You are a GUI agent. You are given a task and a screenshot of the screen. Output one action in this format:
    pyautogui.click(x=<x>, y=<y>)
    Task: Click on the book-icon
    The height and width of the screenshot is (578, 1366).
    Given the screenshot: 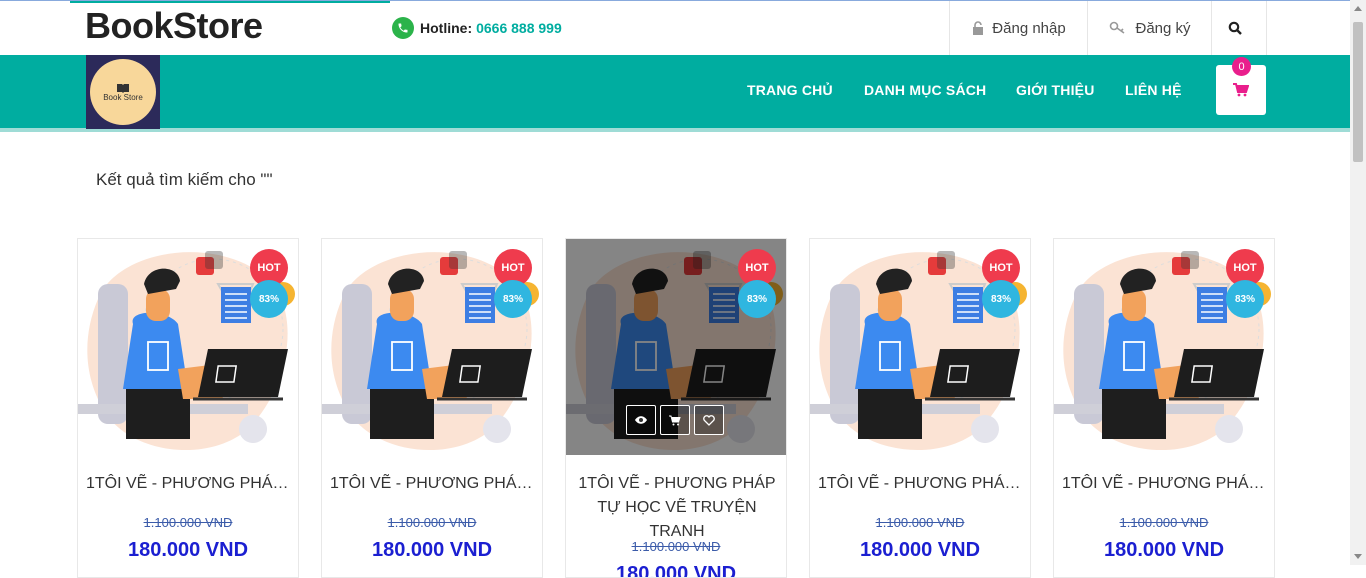 What is the action you would take?
    pyautogui.click(x=123, y=88)
    